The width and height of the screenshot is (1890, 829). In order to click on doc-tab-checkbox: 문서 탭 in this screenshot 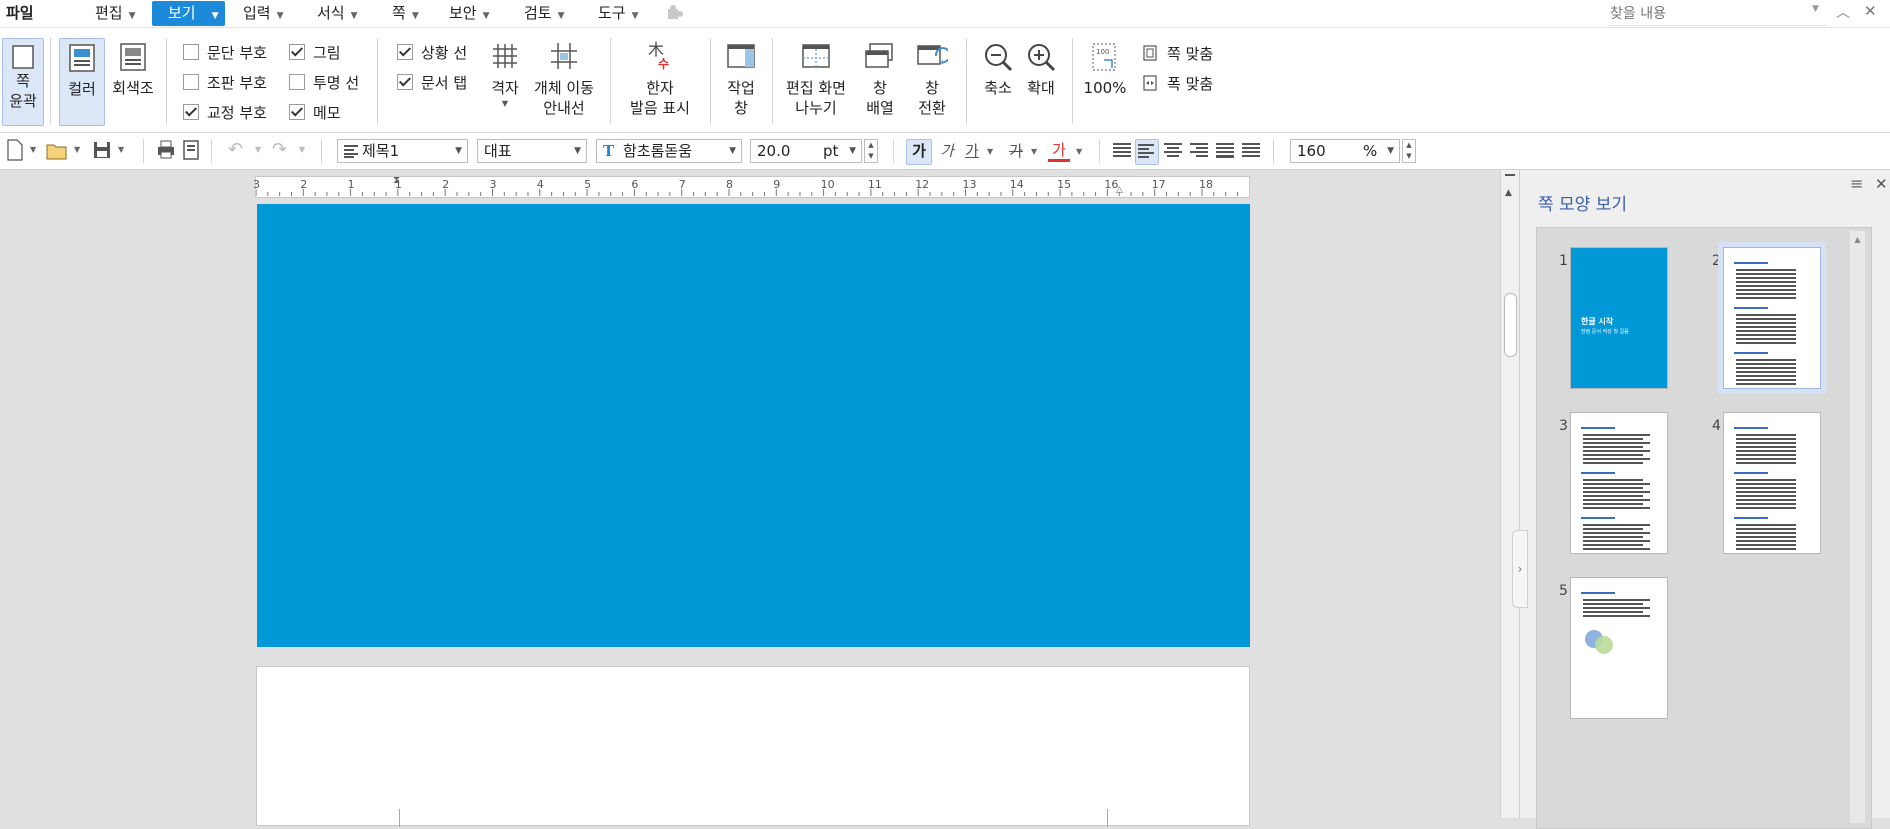, I will do `click(432, 83)`.